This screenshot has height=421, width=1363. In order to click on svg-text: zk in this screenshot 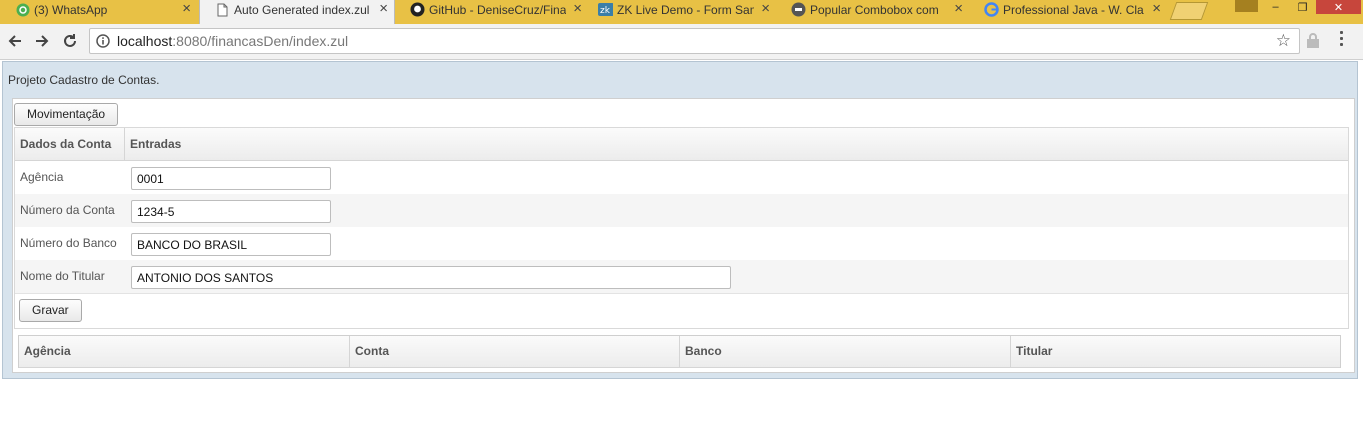, I will do `click(605, 11)`.